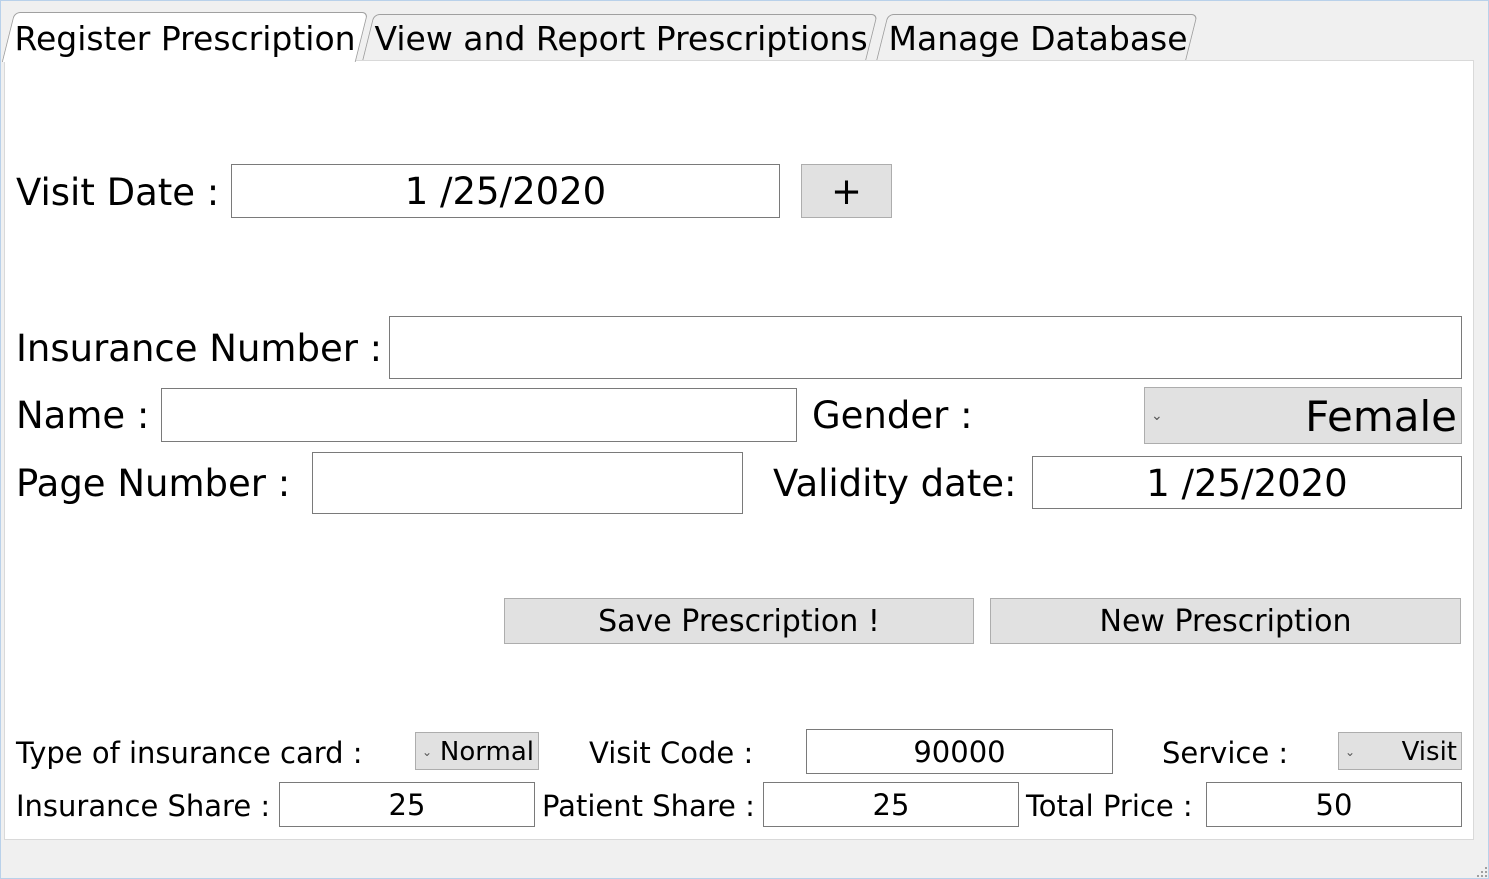  I want to click on card-type-dropdown: ⌄ Normal, so click(477, 751).